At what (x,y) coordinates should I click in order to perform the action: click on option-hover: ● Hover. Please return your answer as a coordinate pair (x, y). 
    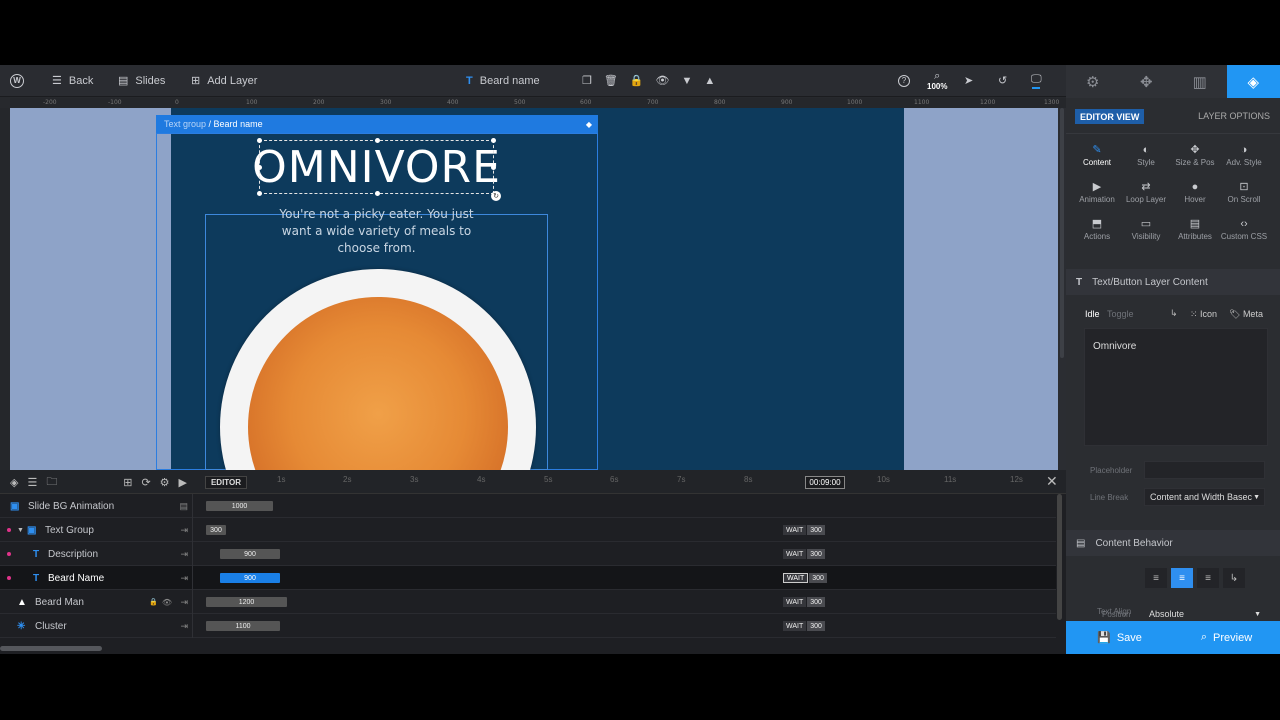
    Looking at the image, I should click on (1195, 198).